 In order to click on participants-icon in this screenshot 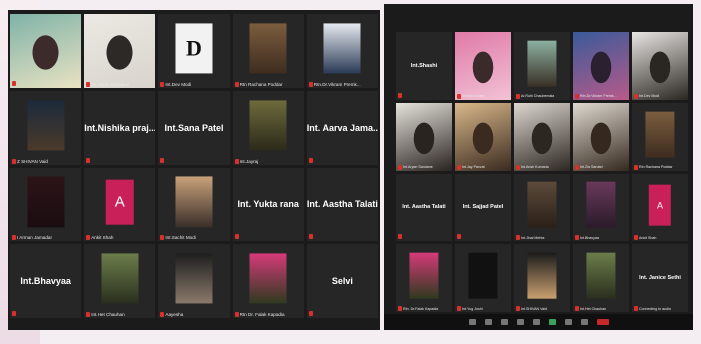, I will do `click(520, 322)`.